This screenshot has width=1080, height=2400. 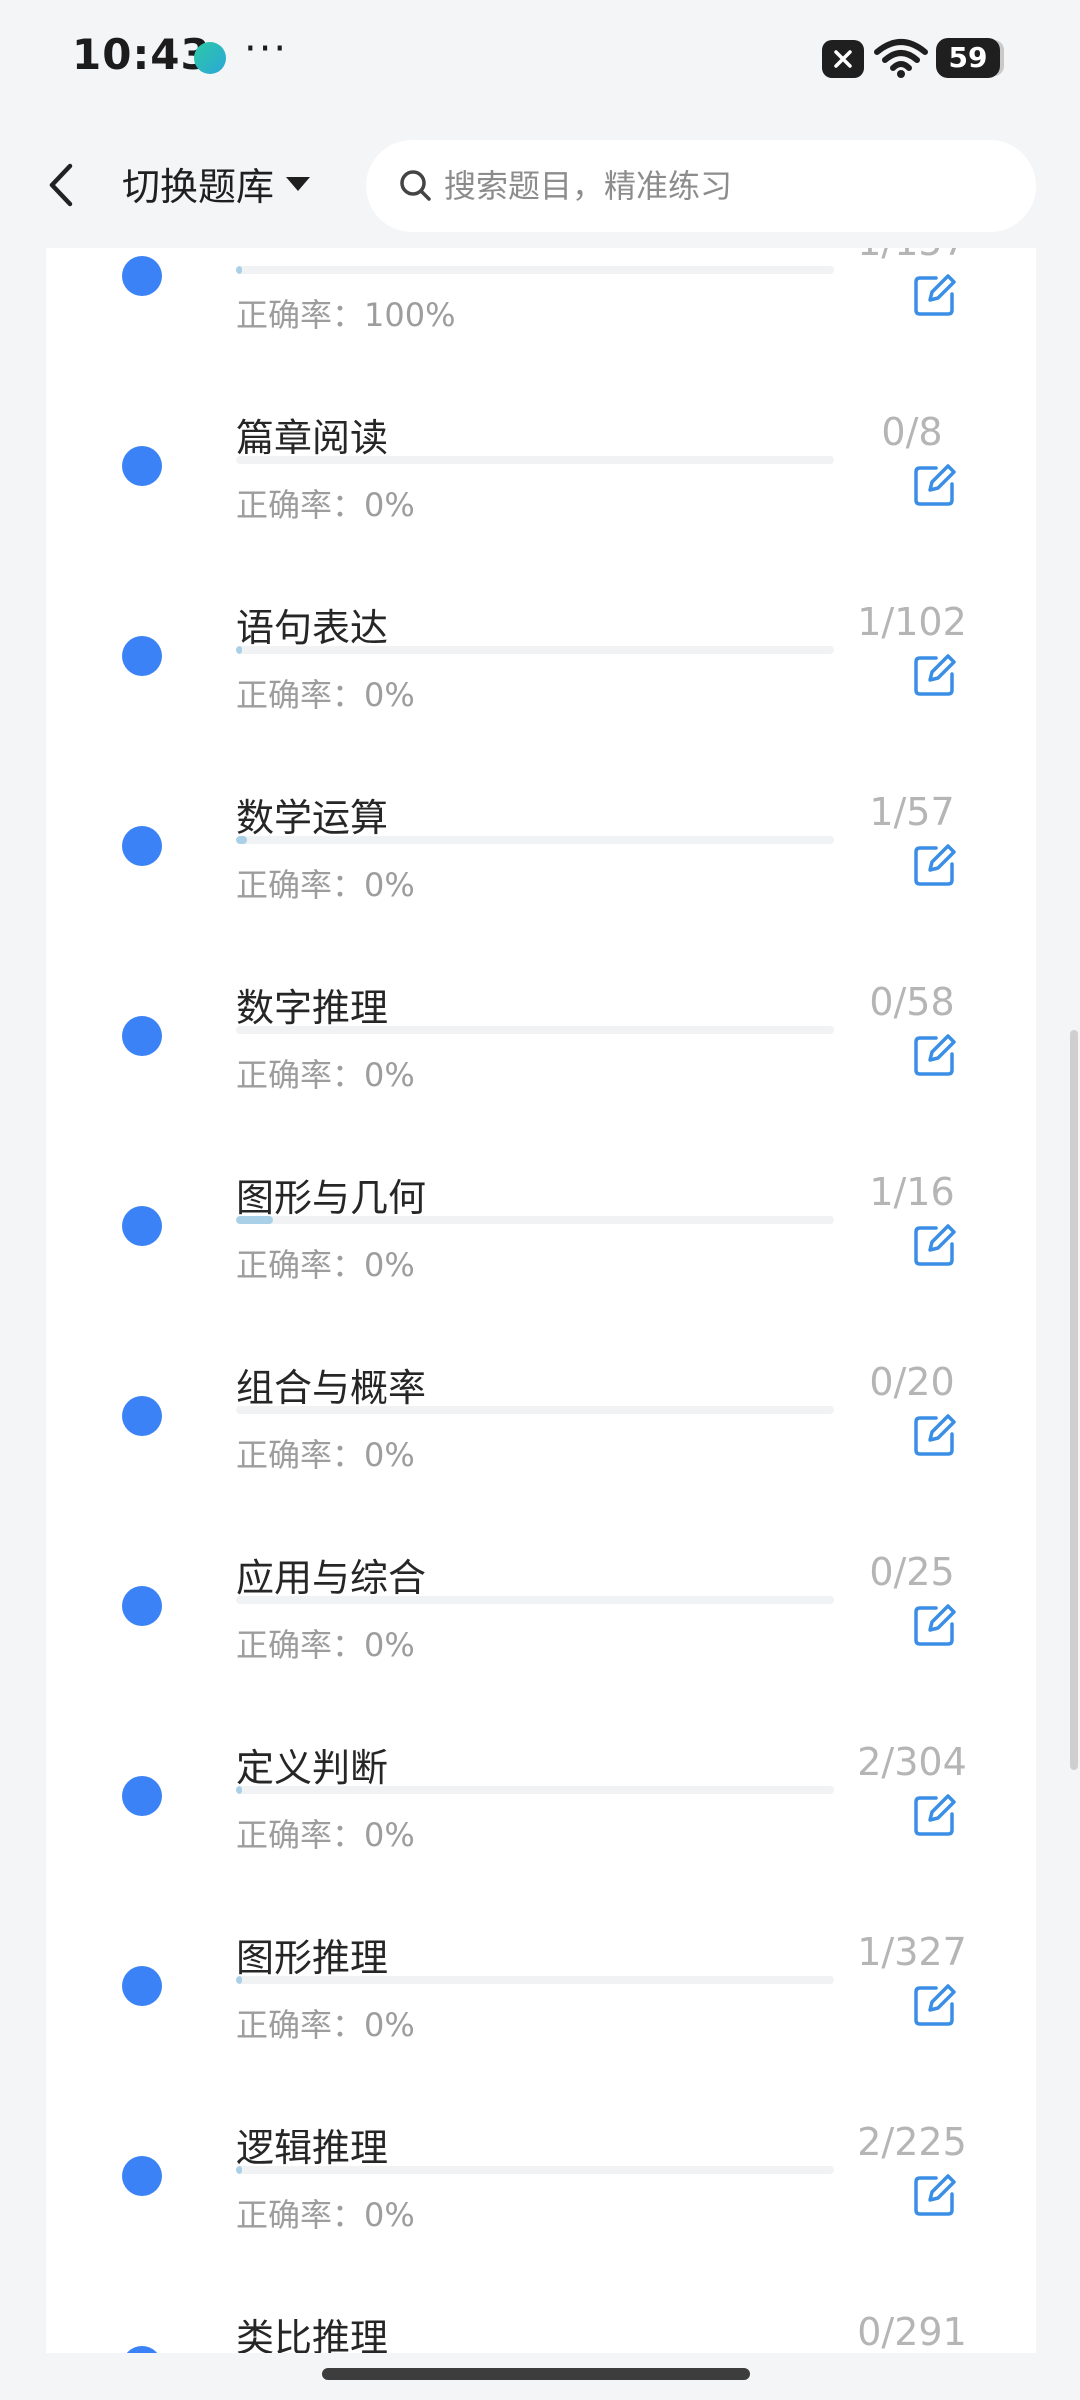 I want to click on progress-count: 0/291, so click(x=912, y=2331).